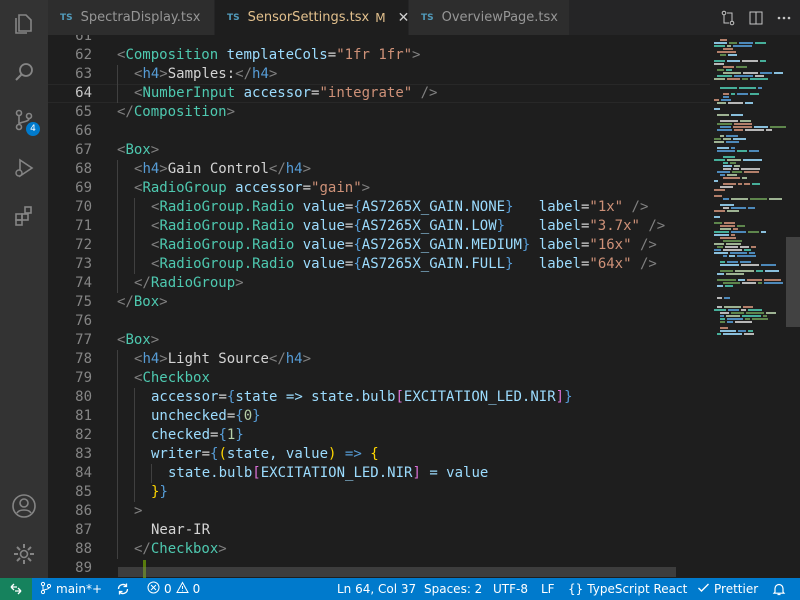 The image size is (800, 600). I want to click on split-editor-icon, so click(756, 18).